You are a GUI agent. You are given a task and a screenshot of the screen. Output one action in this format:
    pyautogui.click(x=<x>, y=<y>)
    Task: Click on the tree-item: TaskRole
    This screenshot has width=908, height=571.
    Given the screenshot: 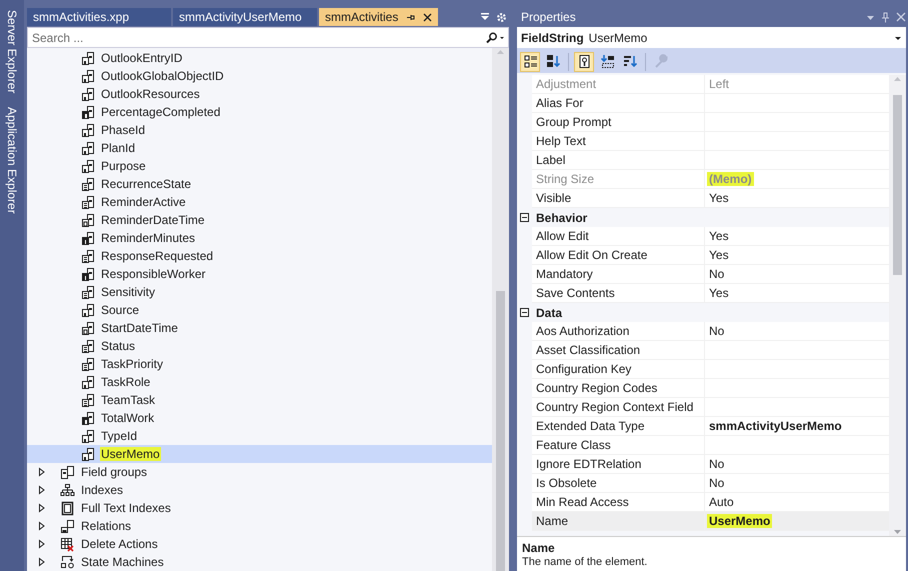 What is the action you would take?
    pyautogui.click(x=126, y=382)
    